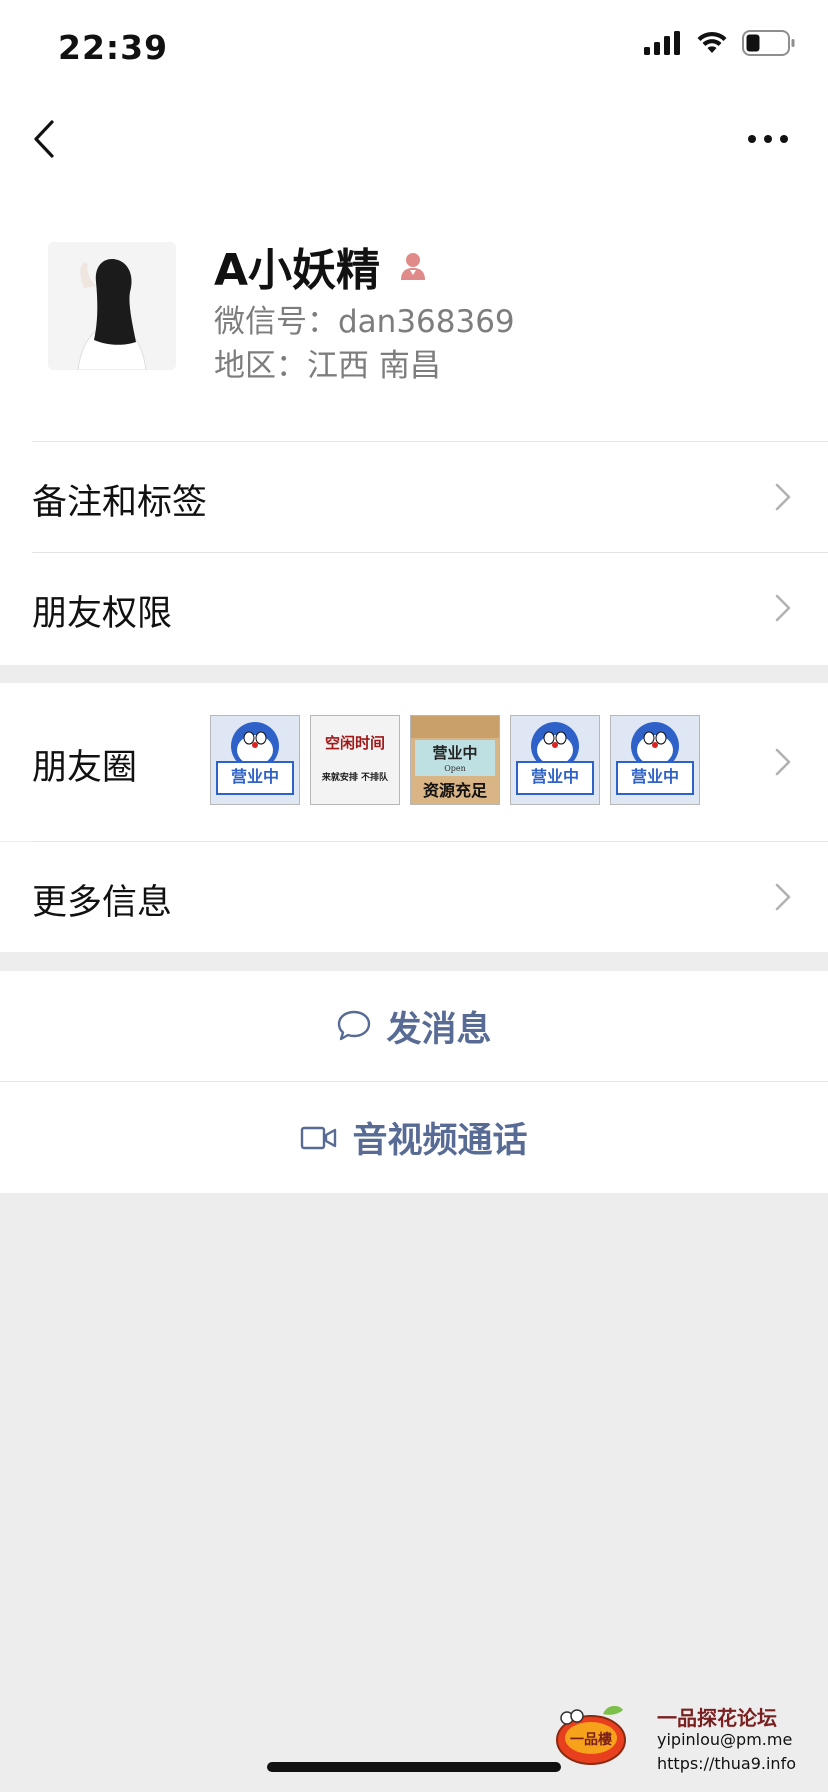 The image size is (828, 1792). What do you see at coordinates (120, 503) in the screenshot?
I see `remarks-tags-label: 备注和标签` at bounding box center [120, 503].